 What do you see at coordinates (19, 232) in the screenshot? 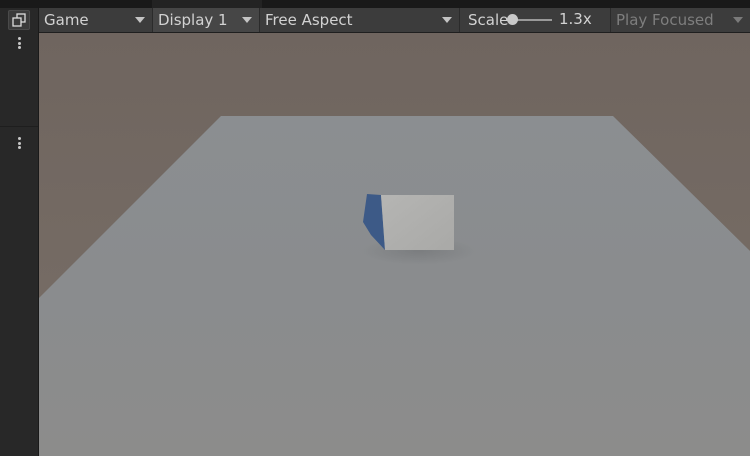
I see `left-side-panel` at bounding box center [19, 232].